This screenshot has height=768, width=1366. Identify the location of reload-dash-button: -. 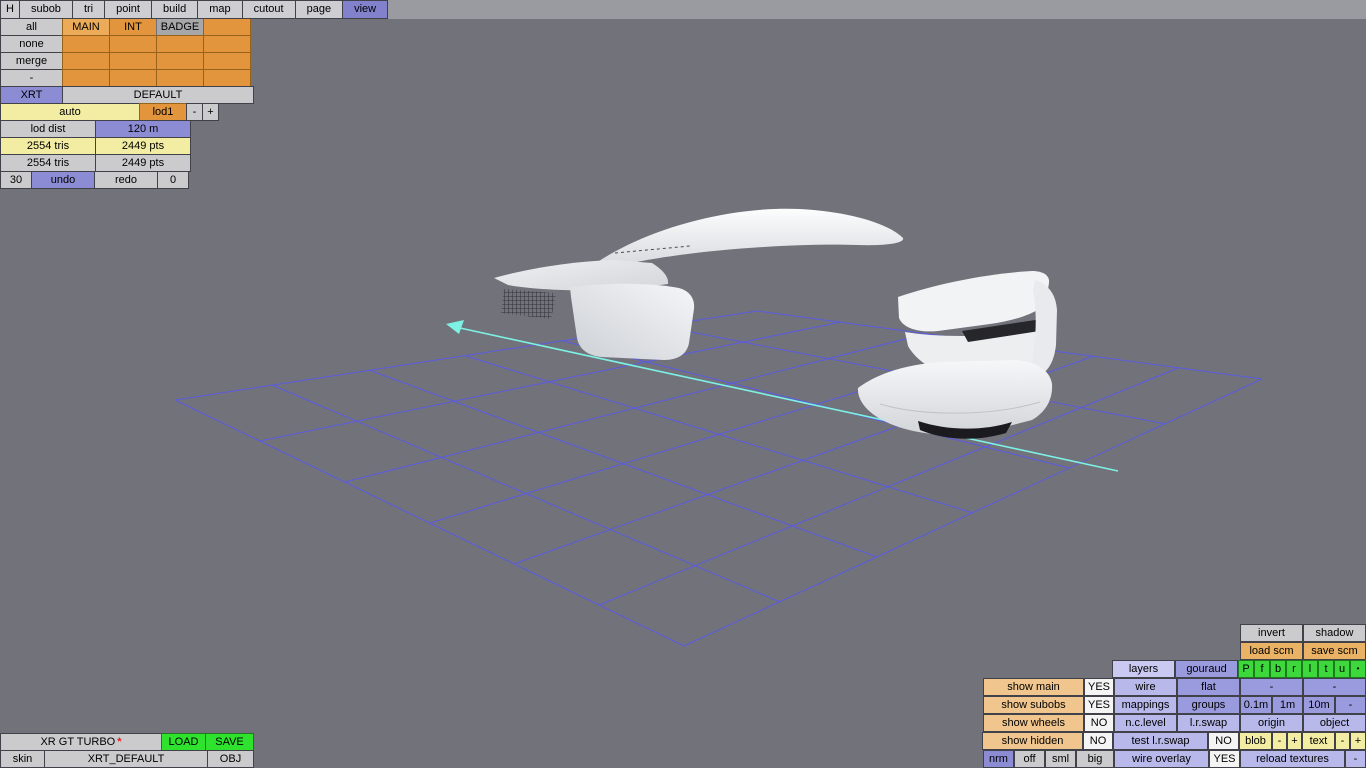
(1355, 759).